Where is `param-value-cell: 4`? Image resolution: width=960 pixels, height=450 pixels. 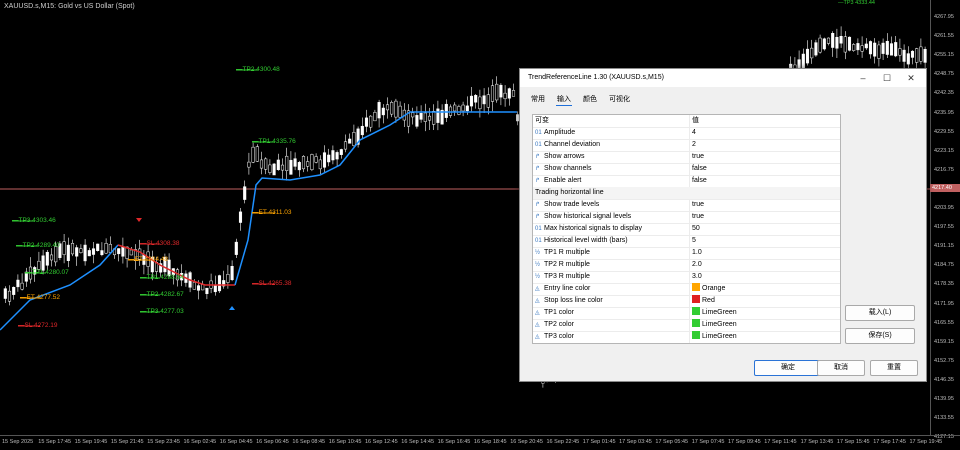
param-value-cell: 4 is located at coordinates (764, 133).